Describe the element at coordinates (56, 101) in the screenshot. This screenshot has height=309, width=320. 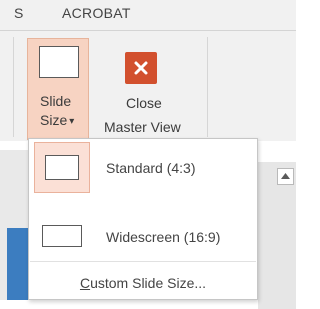
I see `slide-size-label-line1: Slide` at that location.